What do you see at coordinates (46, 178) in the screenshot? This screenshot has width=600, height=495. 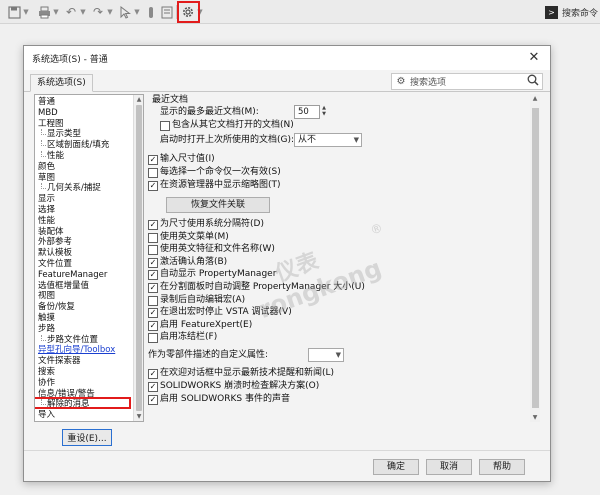 I see `tree-item: 草图` at bounding box center [46, 178].